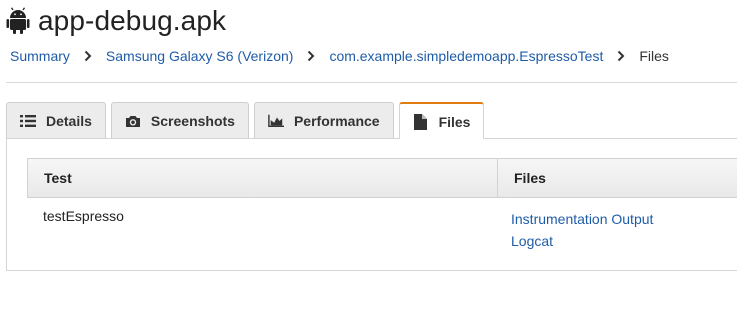 The width and height of the screenshot is (737, 314). Describe the element at coordinates (276, 121) in the screenshot. I see `area-chart-icon` at that location.